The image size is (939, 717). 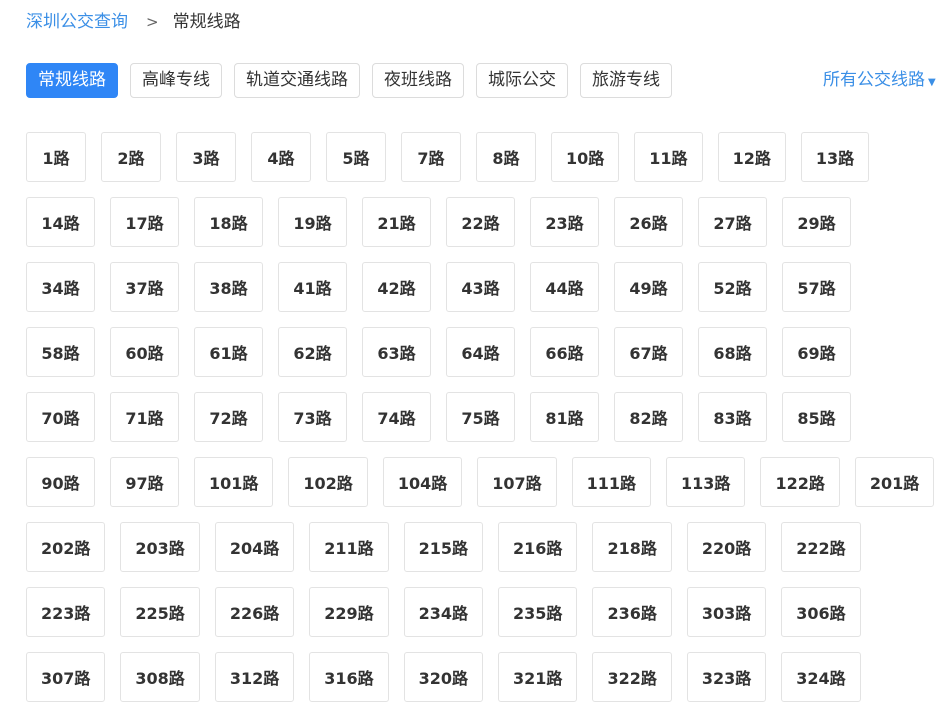 I want to click on route-button: 236路, so click(x=632, y=612).